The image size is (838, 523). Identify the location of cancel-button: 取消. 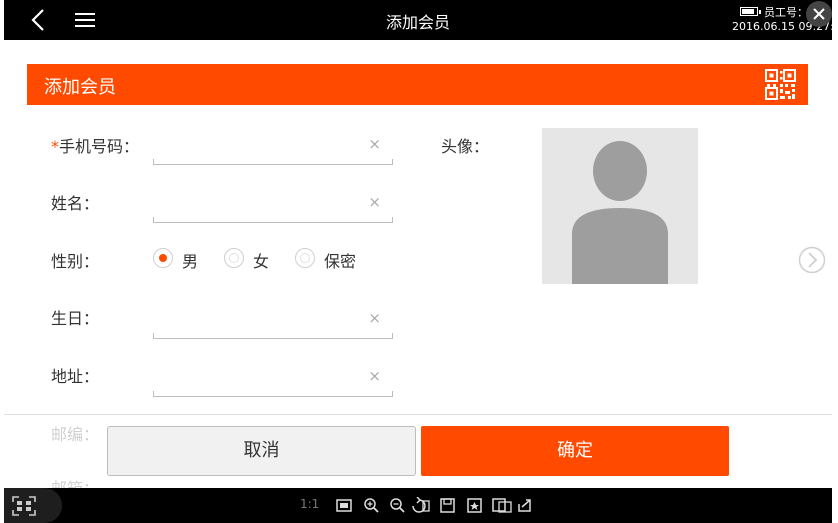
(261, 451).